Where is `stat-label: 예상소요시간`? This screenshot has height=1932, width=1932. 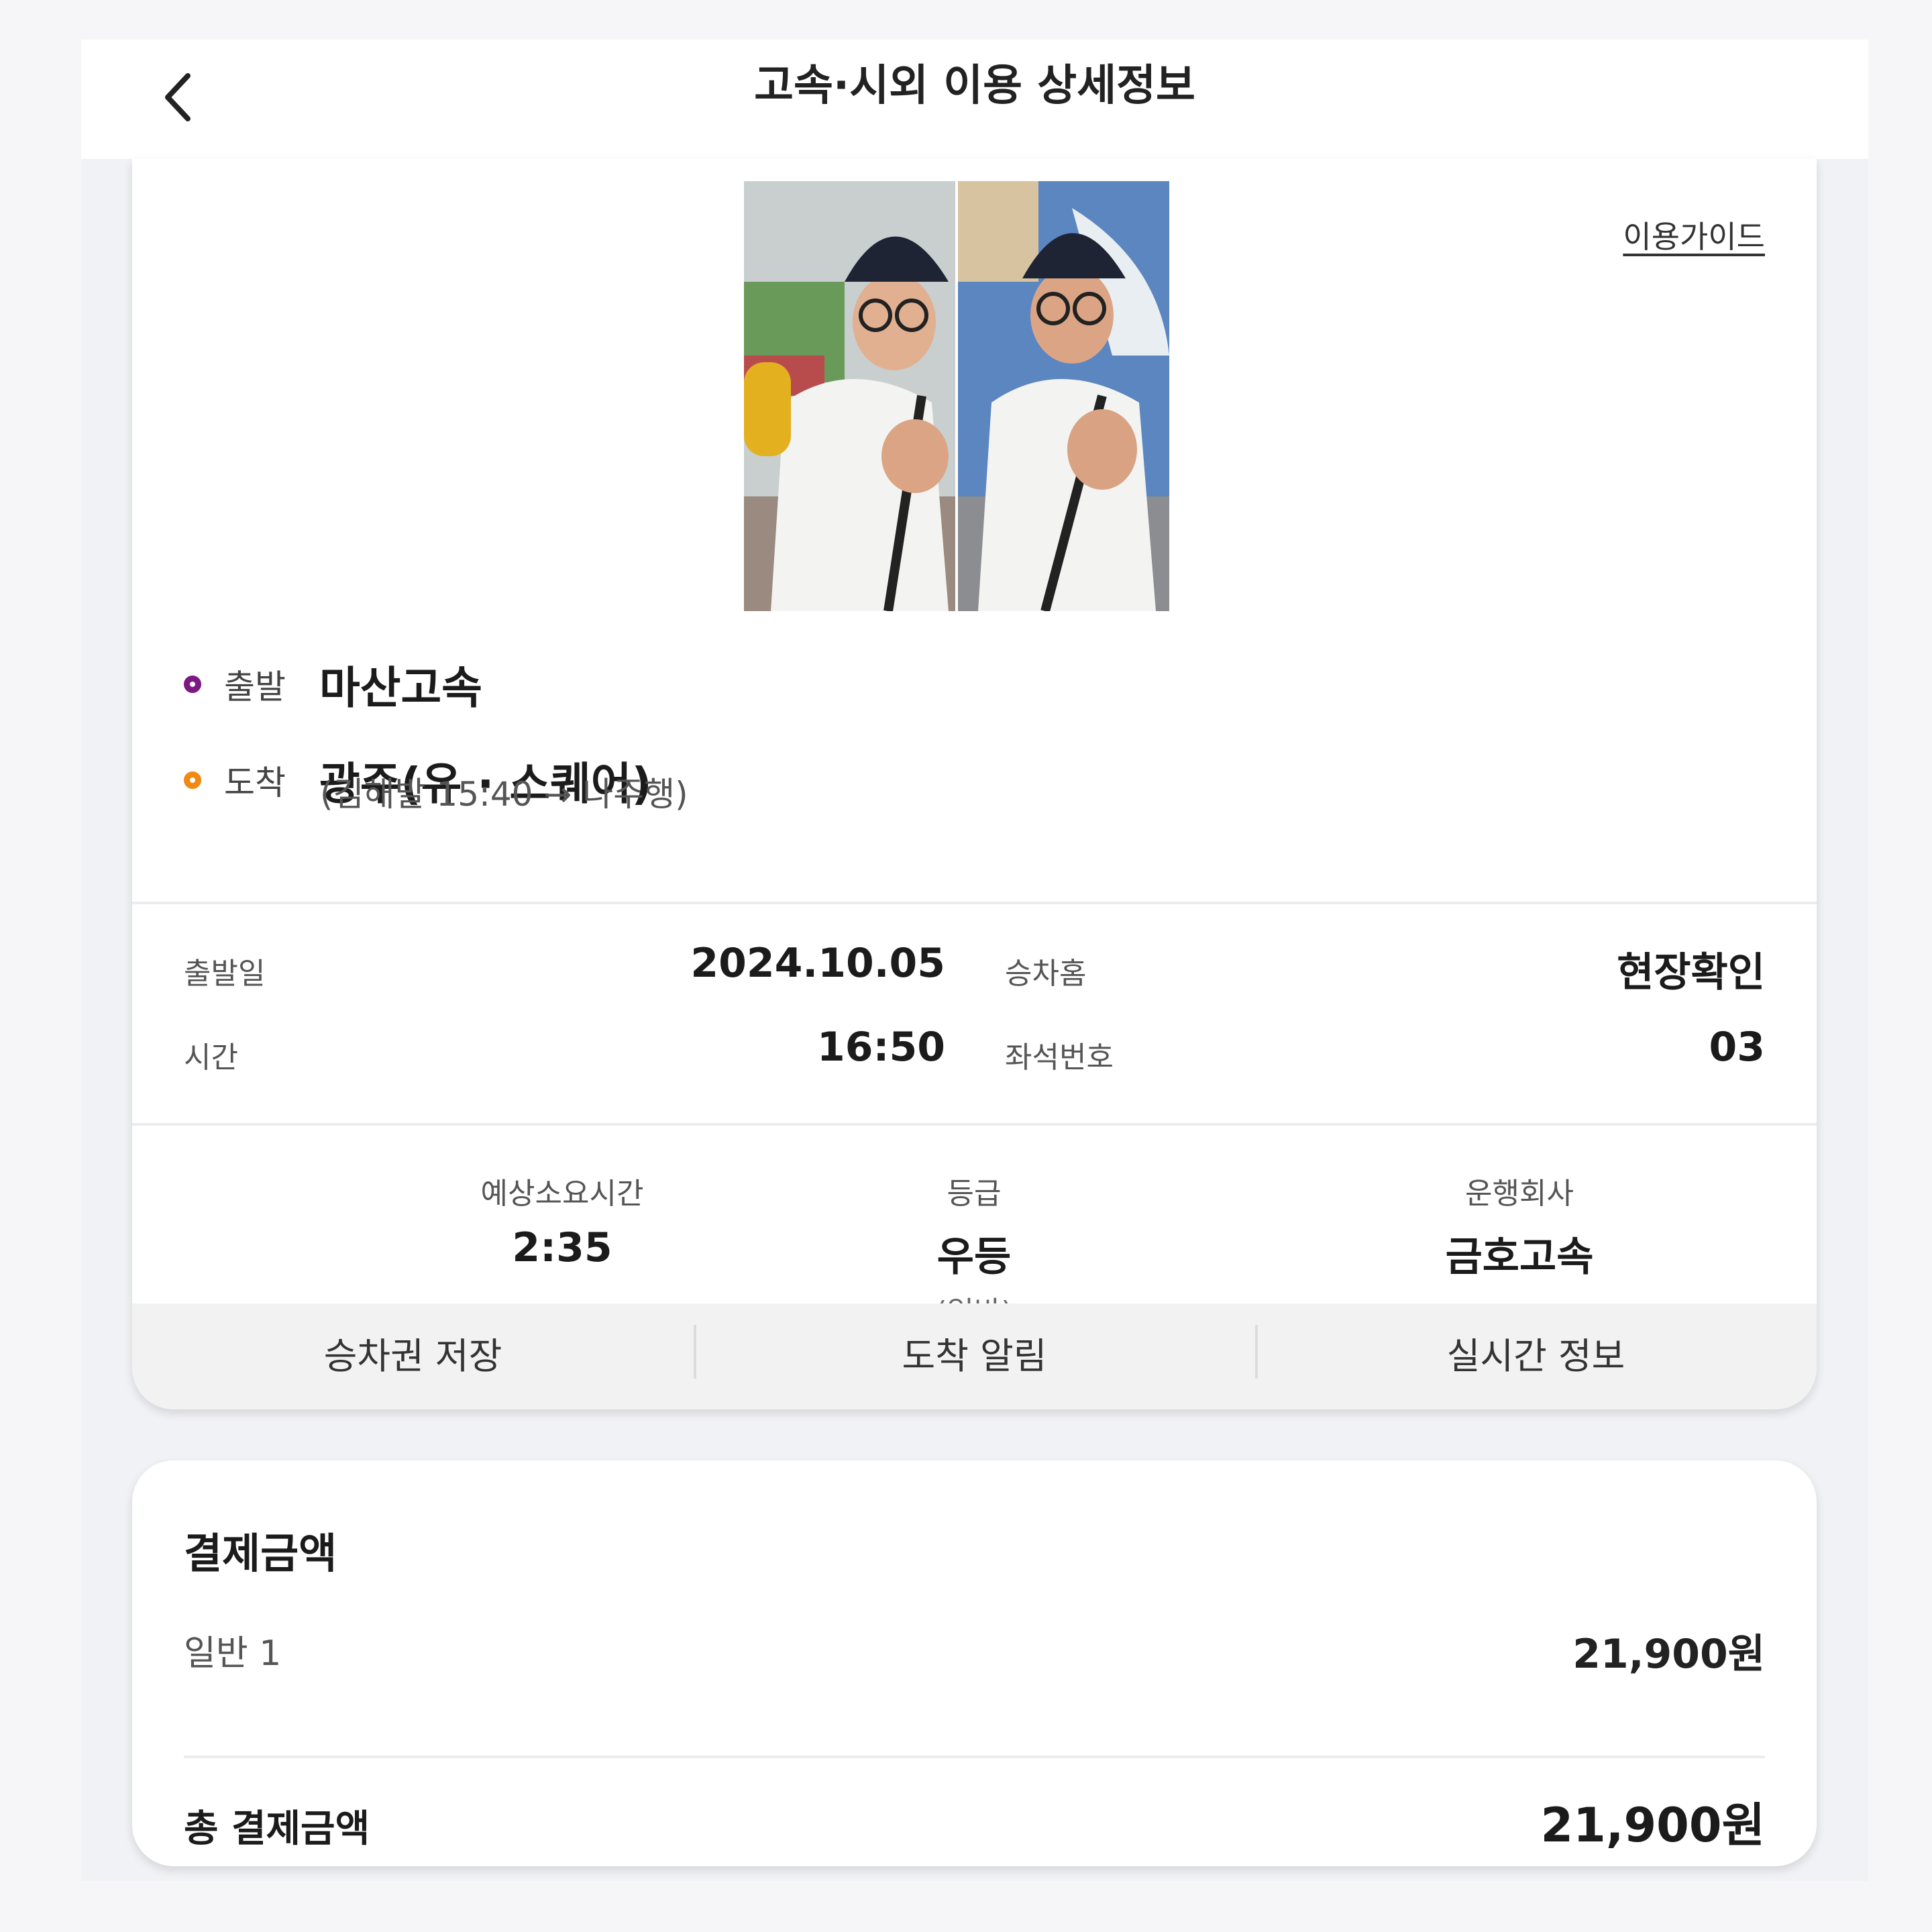
stat-label: 예상소요시간 is located at coordinates (562, 1194).